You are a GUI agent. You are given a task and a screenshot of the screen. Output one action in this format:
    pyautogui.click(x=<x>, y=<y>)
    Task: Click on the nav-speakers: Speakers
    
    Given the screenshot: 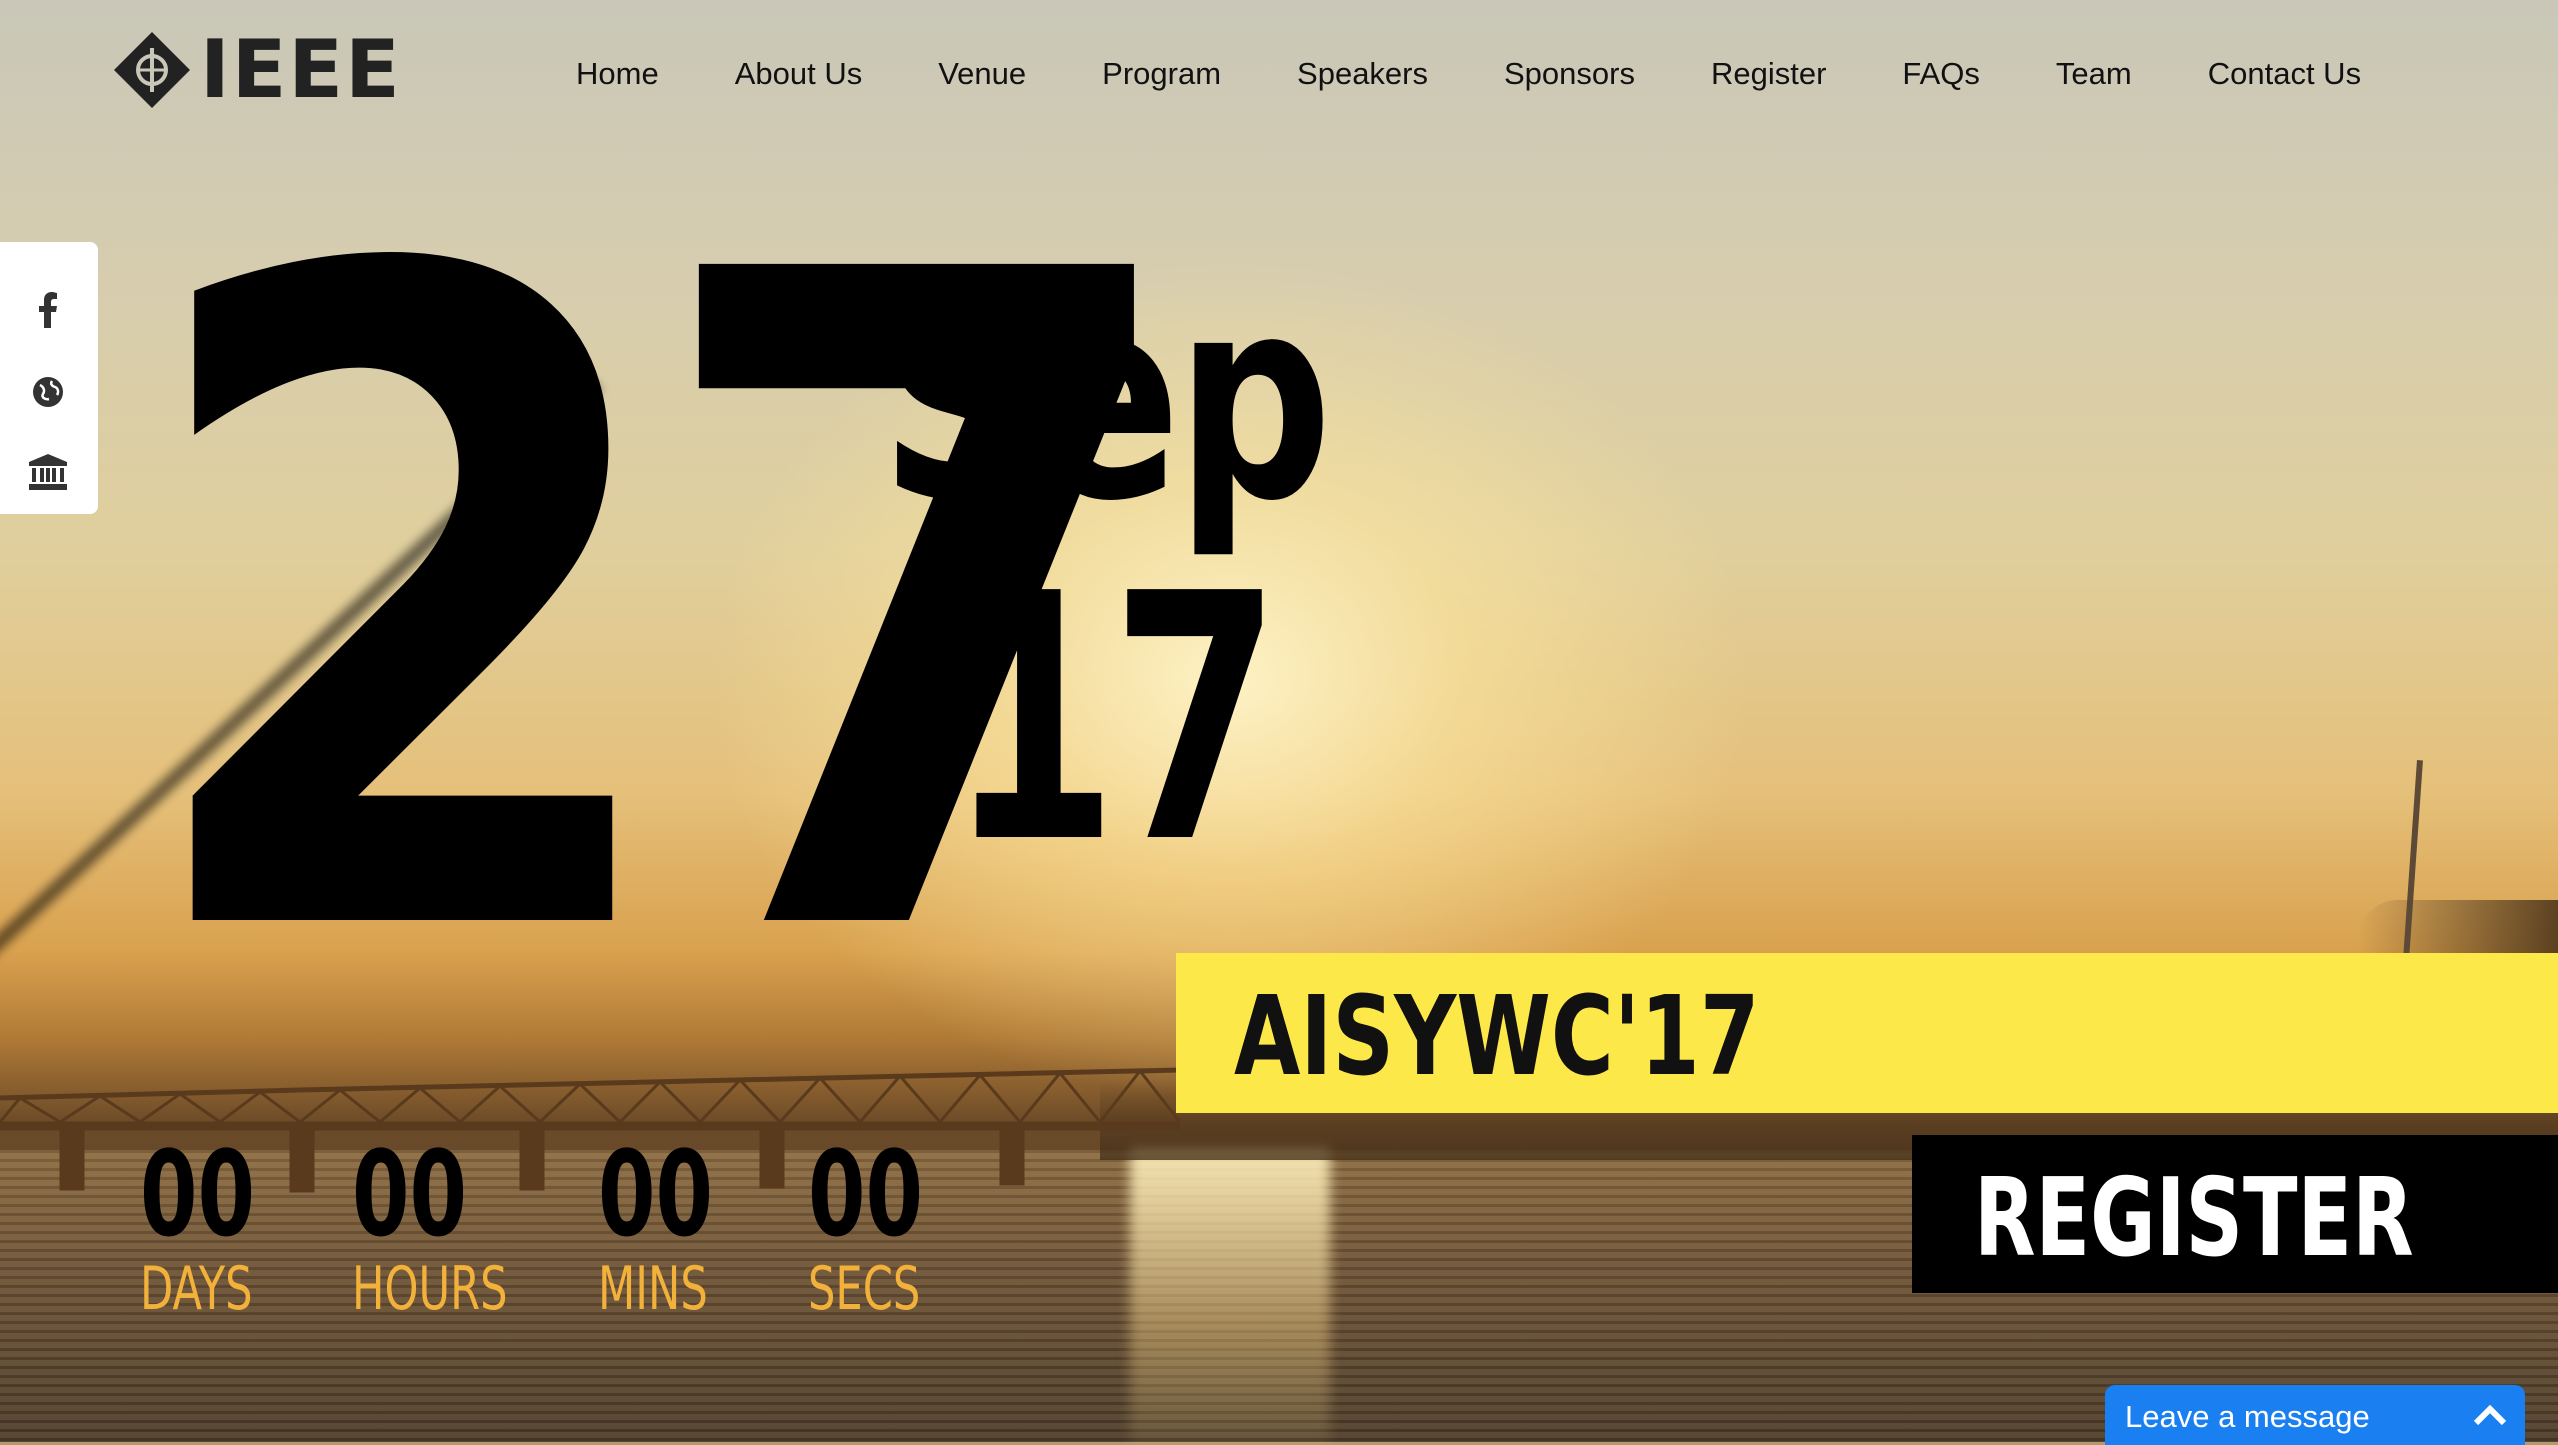 What is the action you would take?
    pyautogui.click(x=1362, y=74)
    